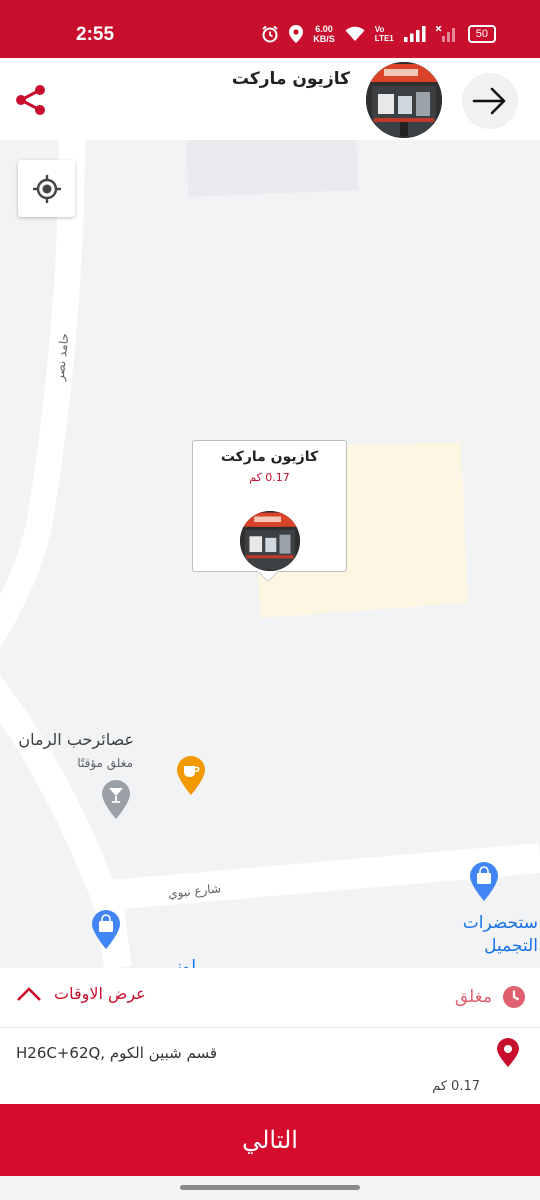 The width and height of the screenshot is (540, 1200). Describe the element at coordinates (379, 29) in the screenshot. I see `volte-top: Vo` at that location.